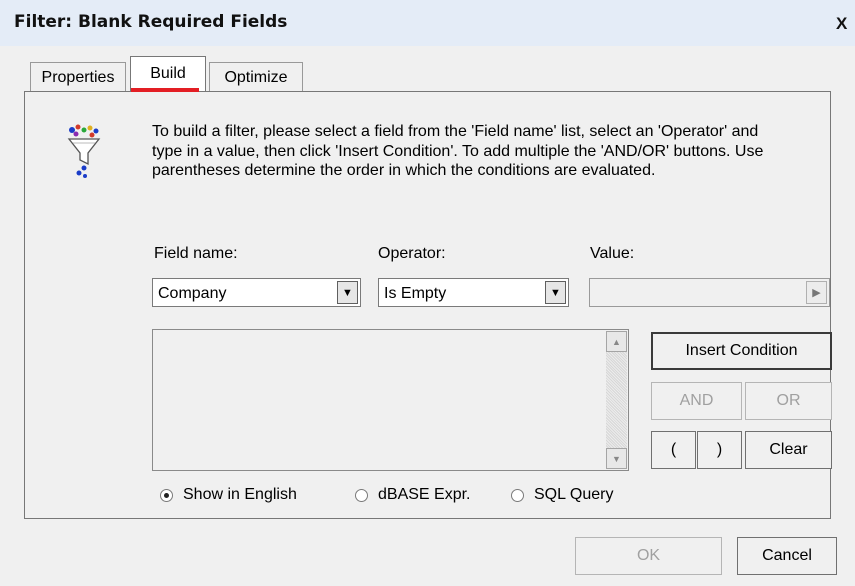 Image resolution: width=855 pixels, height=586 pixels. Describe the element at coordinates (390, 400) in the screenshot. I see `condition-text-area` at that location.